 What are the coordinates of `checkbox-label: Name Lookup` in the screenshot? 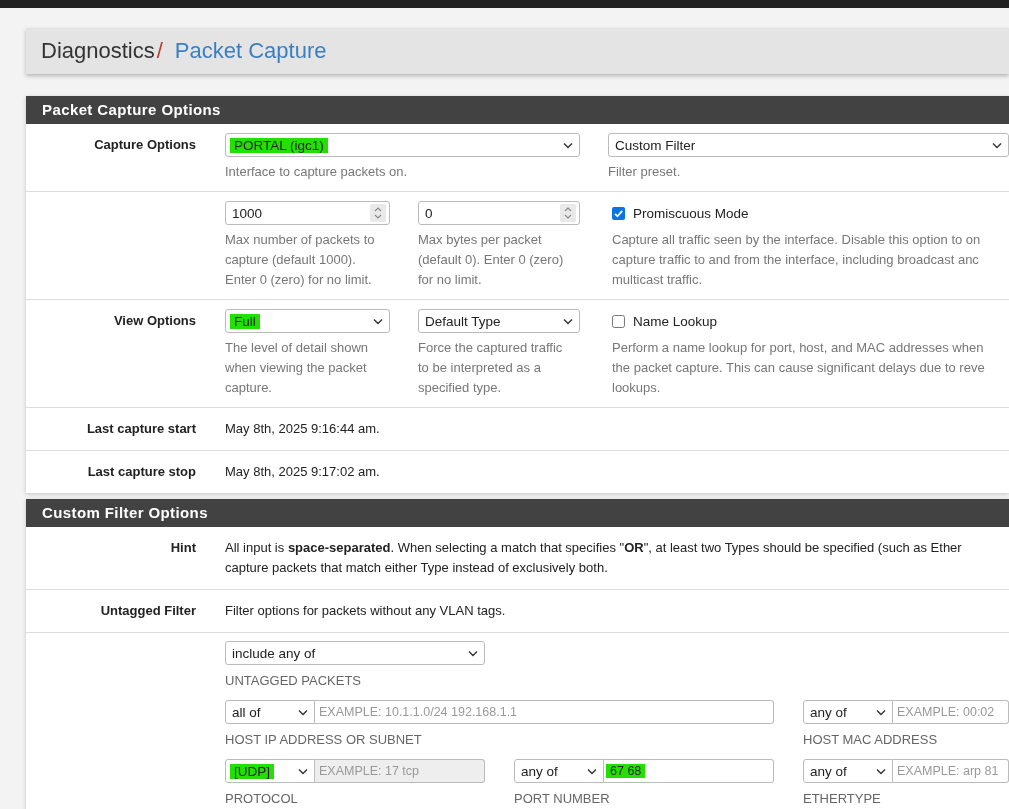 It's located at (675, 321).